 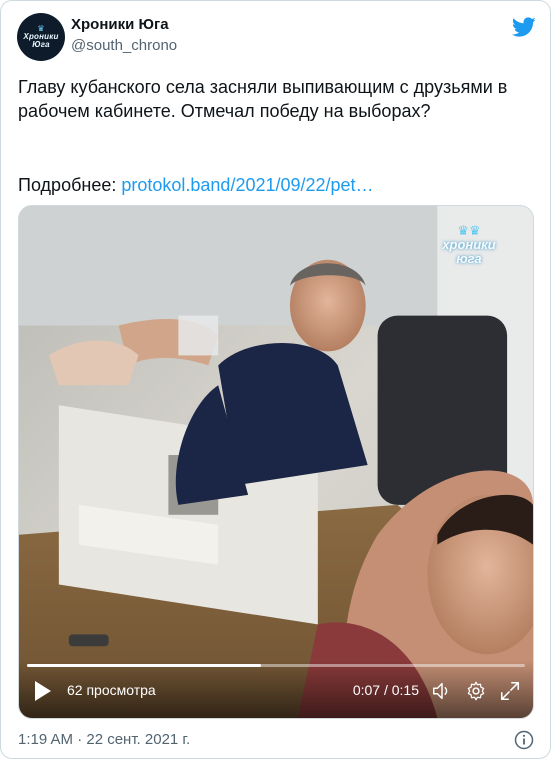 What do you see at coordinates (476, 691) in the screenshot?
I see `settings-icon` at bounding box center [476, 691].